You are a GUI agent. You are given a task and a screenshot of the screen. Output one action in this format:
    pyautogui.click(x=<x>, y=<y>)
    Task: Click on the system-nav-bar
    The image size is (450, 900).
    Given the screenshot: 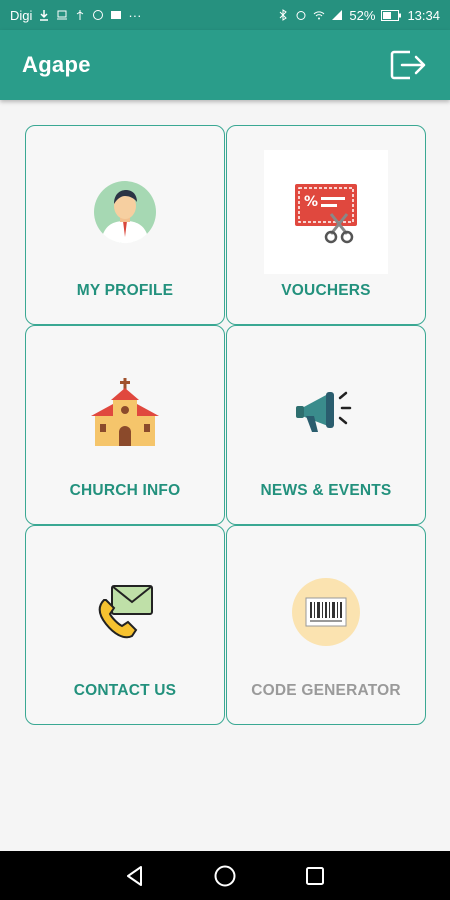 What is the action you would take?
    pyautogui.click(x=225, y=875)
    